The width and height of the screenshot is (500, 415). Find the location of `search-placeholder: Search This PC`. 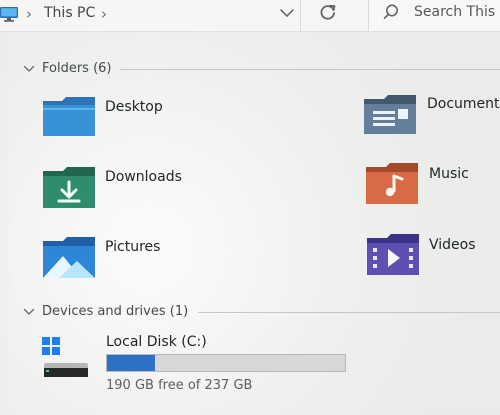

search-placeholder: Search This PC is located at coordinates (457, 12).